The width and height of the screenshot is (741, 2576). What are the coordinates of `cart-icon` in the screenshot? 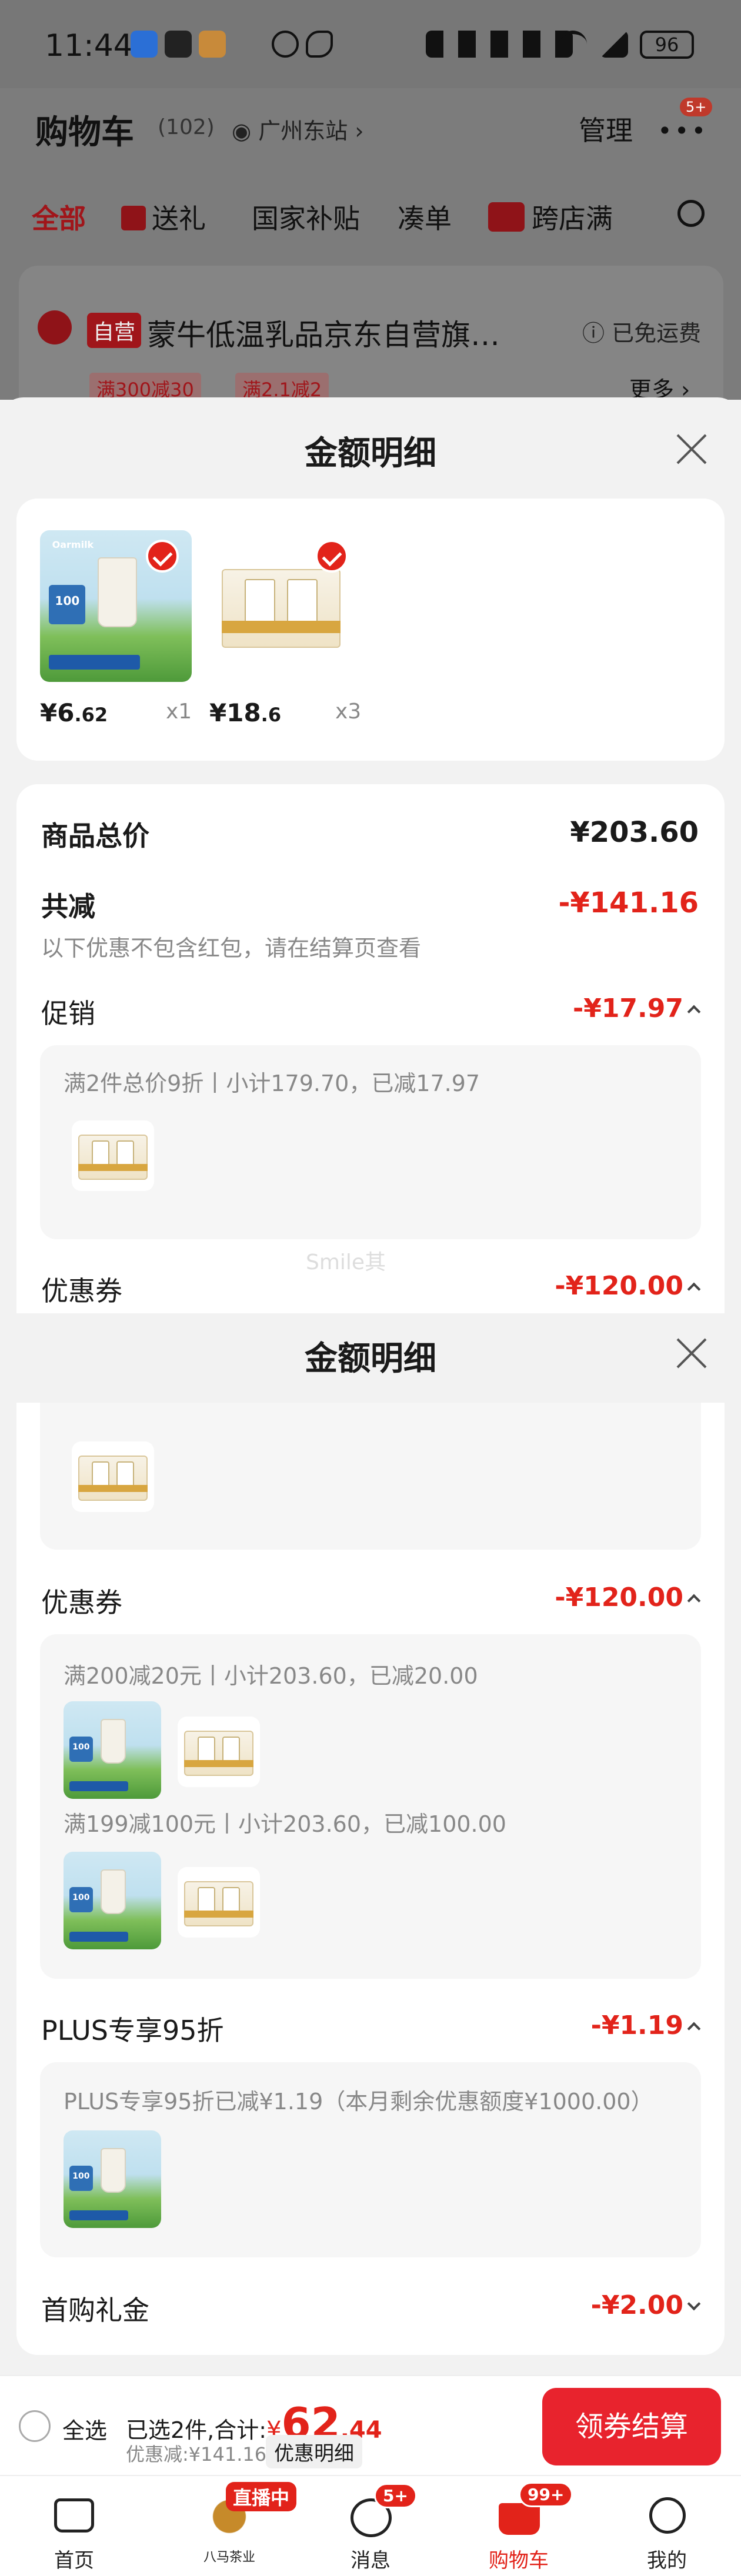 It's located at (519, 2519).